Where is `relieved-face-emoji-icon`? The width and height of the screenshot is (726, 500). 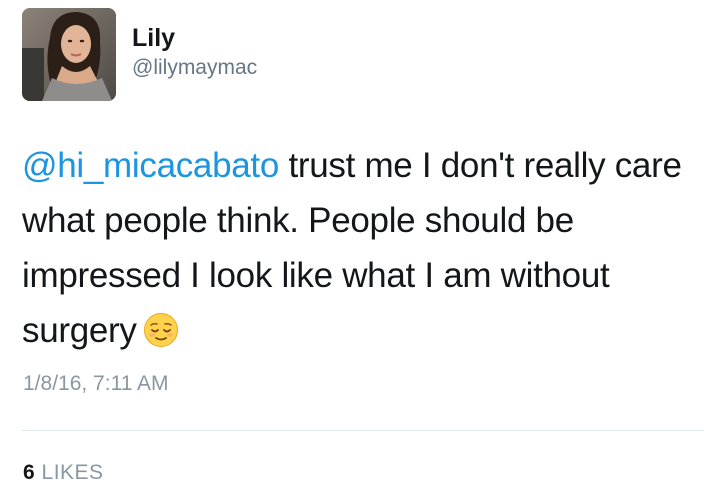
relieved-face-emoji-icon is located at coordinates (161, 336).